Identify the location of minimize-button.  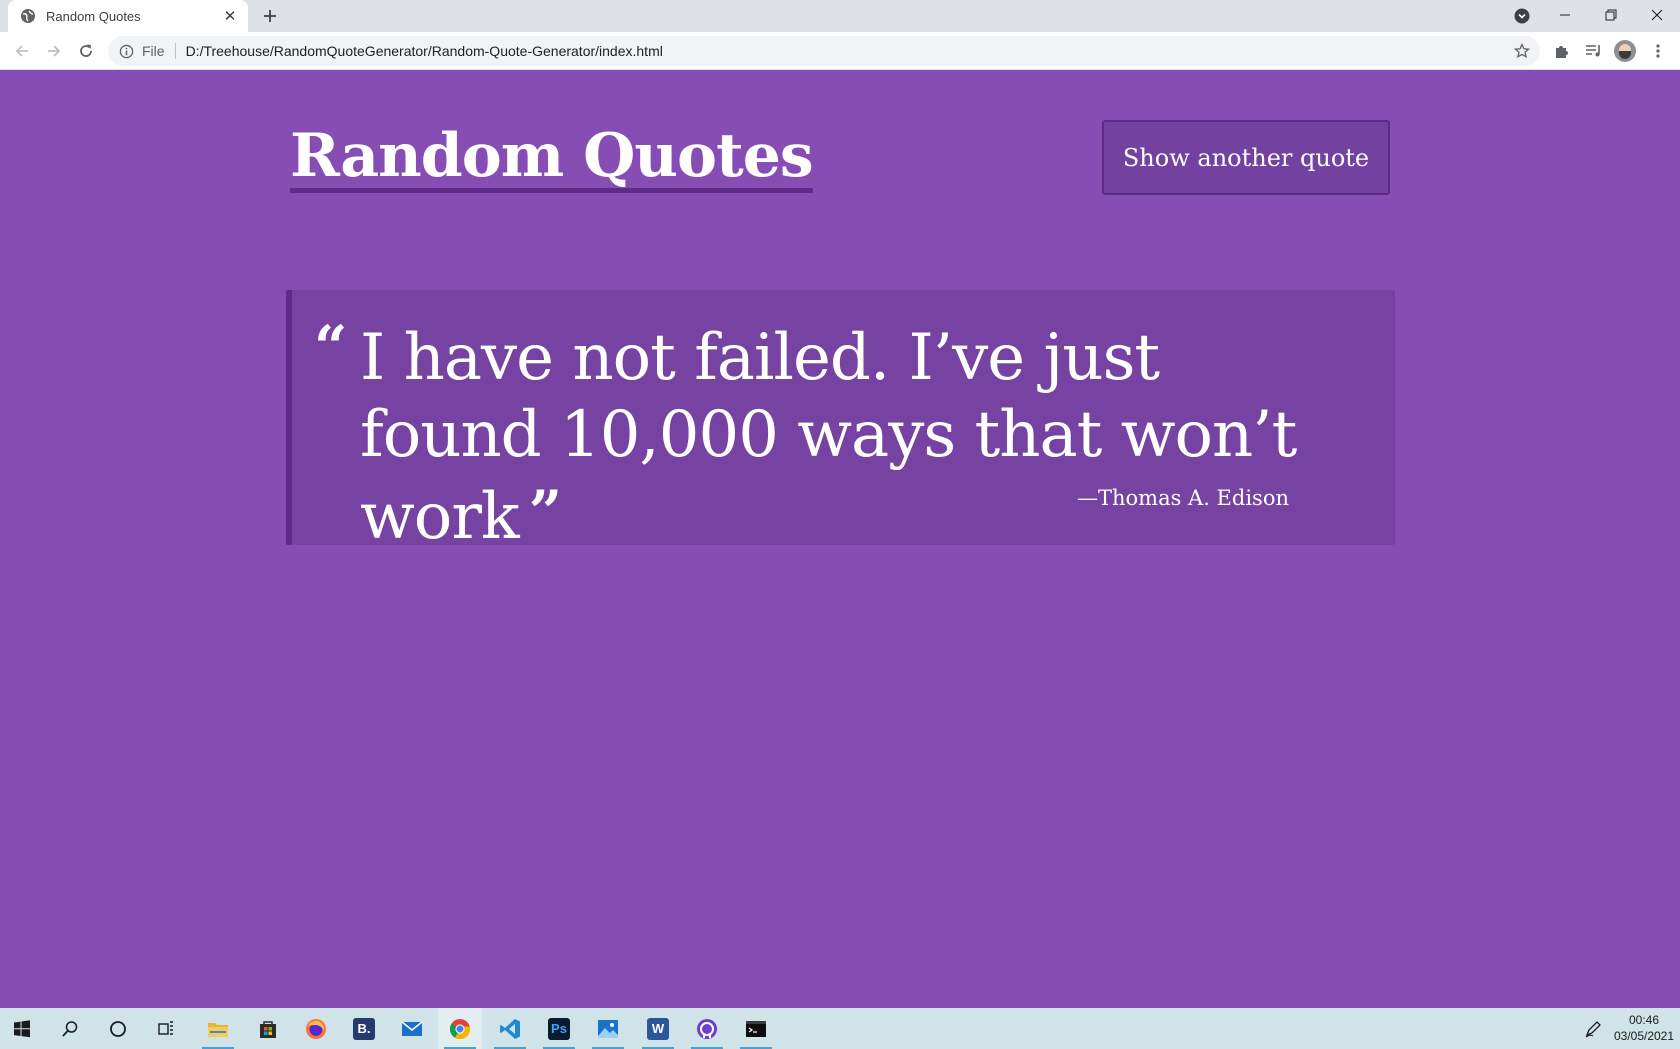
(1565, 15).